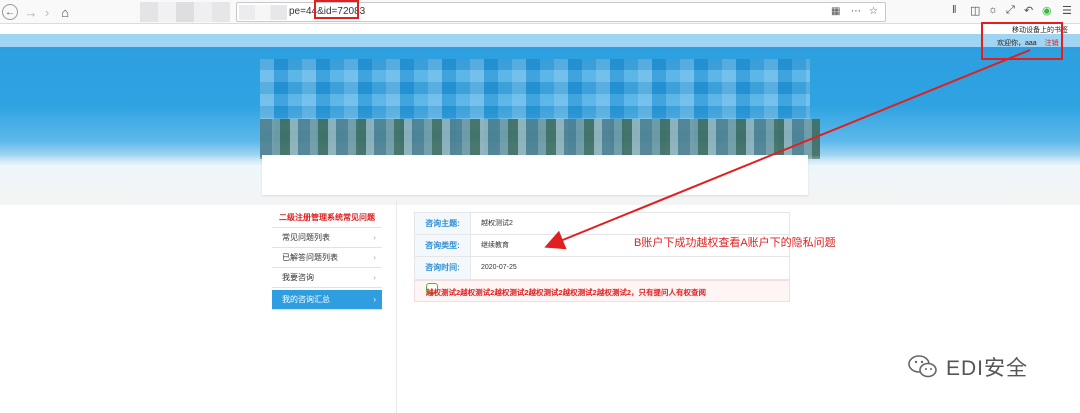  I want to click on watermark-text: EDI安全, so click(987, 368).